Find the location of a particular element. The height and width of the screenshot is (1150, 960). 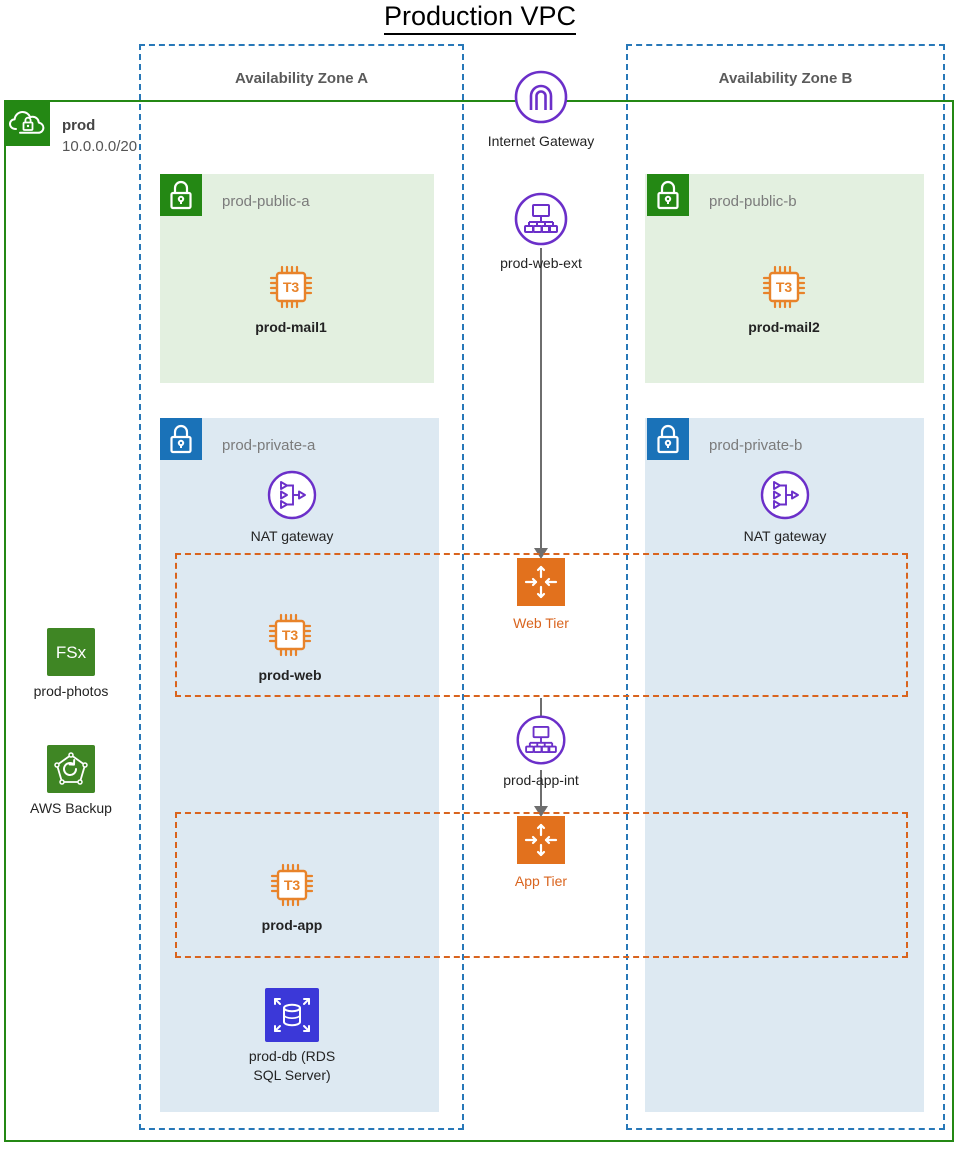

node-caption: AWS Backup is located at coordinates (71, 808).